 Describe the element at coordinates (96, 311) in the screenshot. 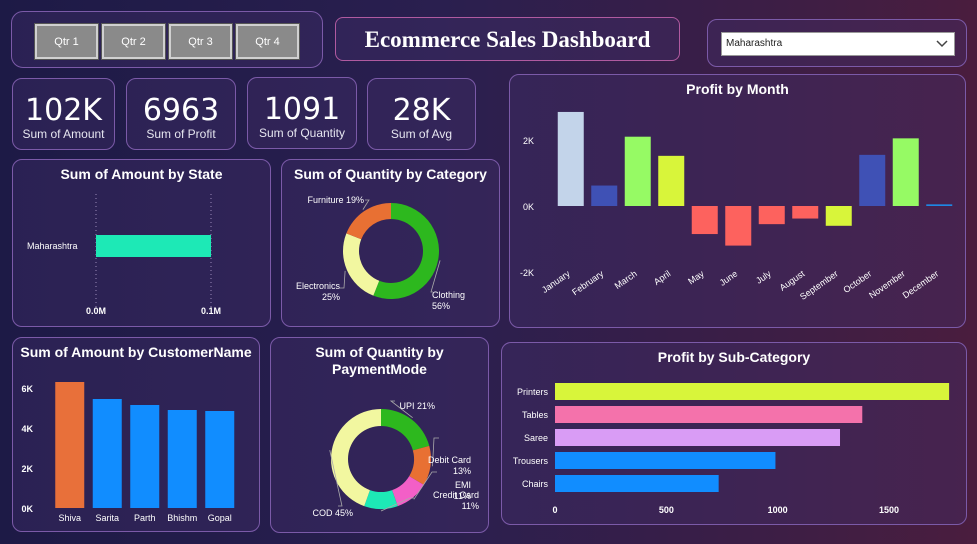

I see `tick-label: 0.0M` at that location.